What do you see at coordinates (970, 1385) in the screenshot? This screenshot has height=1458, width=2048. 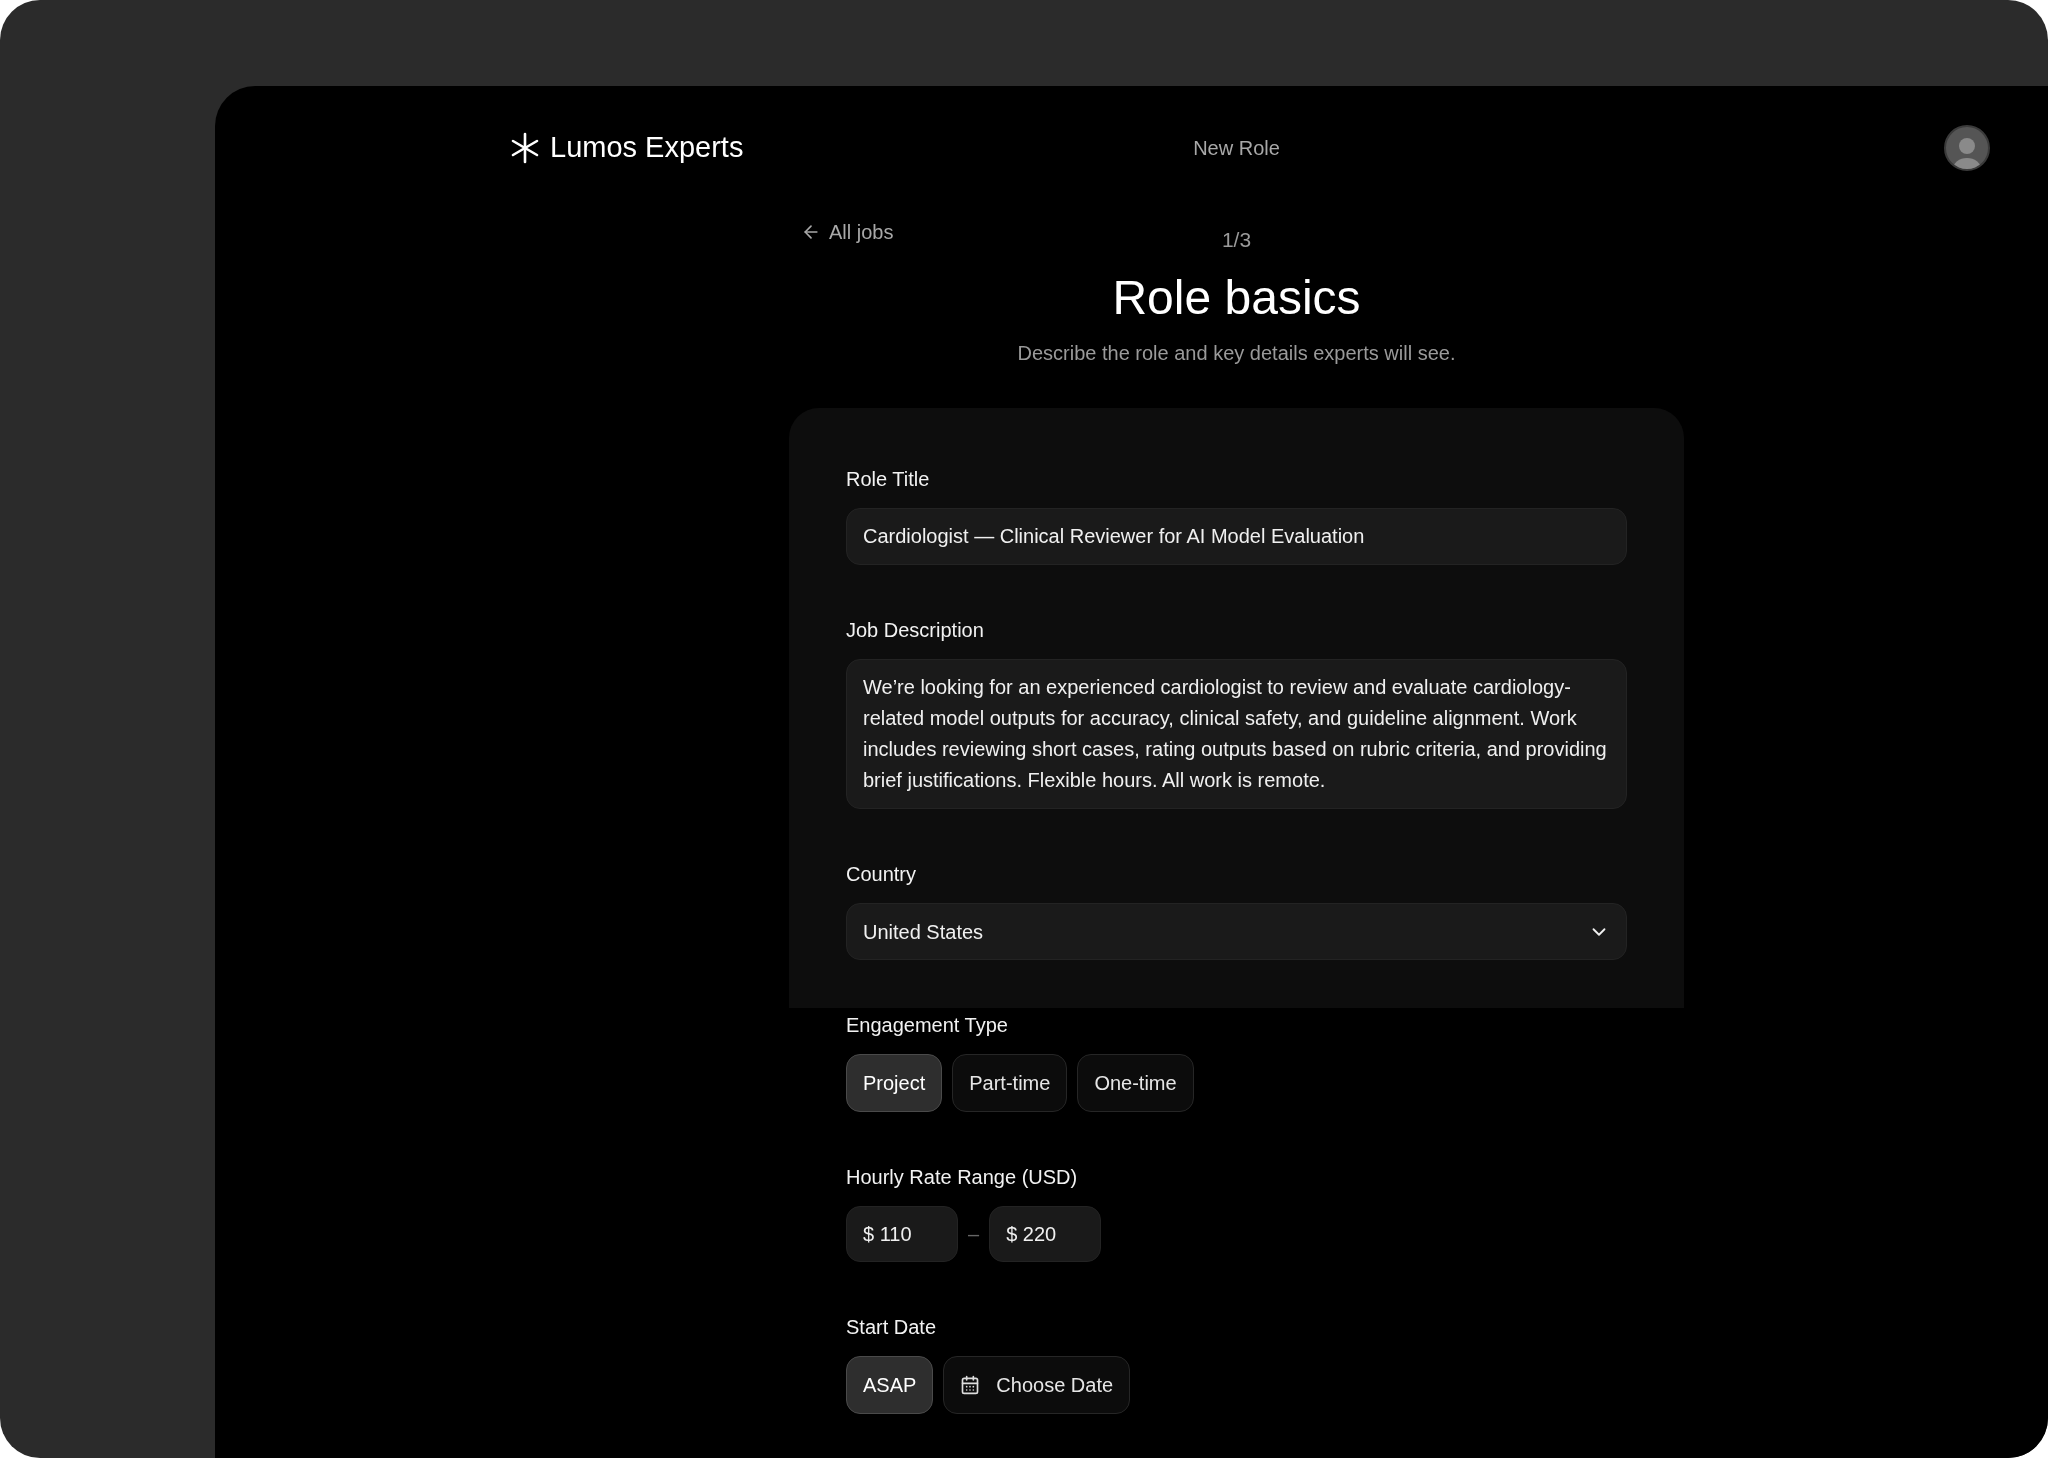 I see `calendar-icon` at bounding box center [970, 1385].